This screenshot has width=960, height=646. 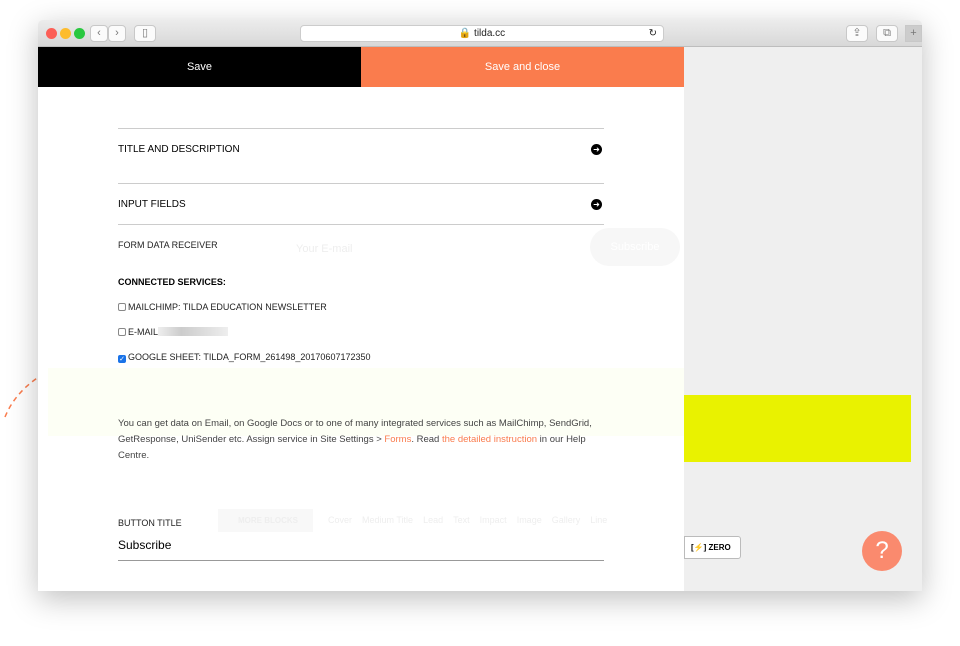 I want to click on more-blocks-bg: MORE BLOCKS, so click(x=265, y=520).